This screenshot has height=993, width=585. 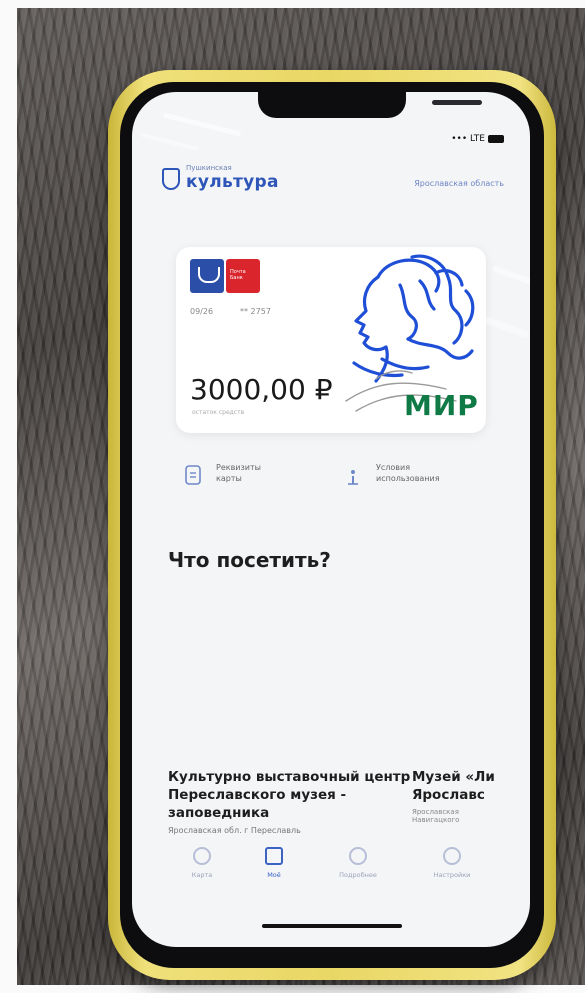 I want to click on bank-logo-text: Почта Банк, so click(x=238, y=275).